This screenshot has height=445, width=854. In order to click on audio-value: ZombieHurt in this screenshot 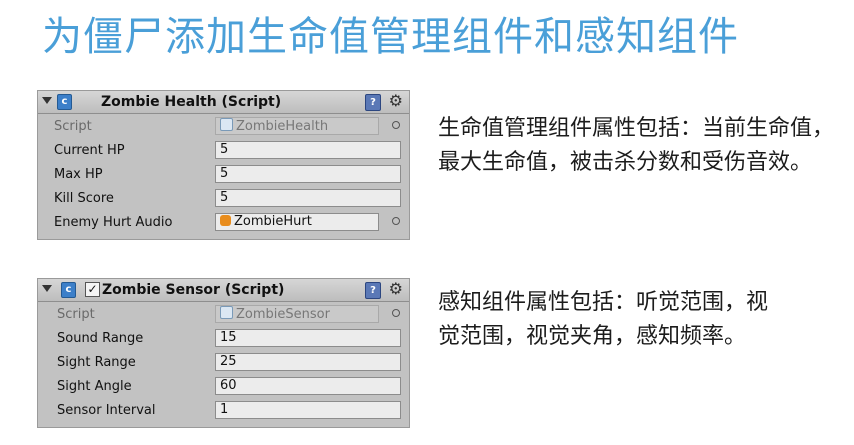, I will do `click(273, 221)`.